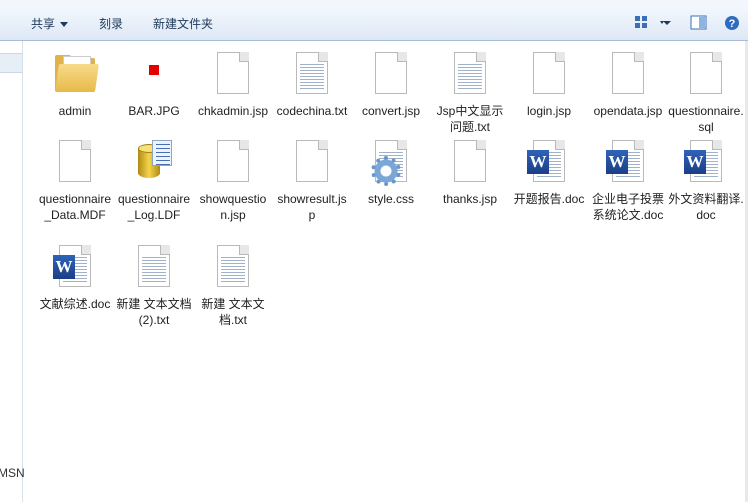 Image resolution: width=748 pixels, height=502 pixels. I want to click on jpg-image-icon, so click(154, 74).